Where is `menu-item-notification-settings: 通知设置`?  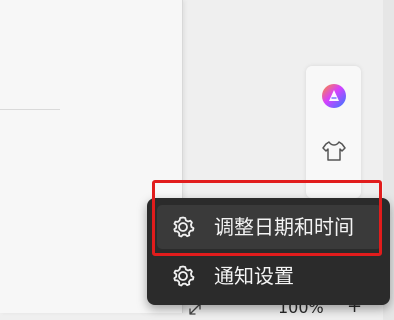
menu-item-notification-settings: 通知设置 is located at coordinates (269, 276).